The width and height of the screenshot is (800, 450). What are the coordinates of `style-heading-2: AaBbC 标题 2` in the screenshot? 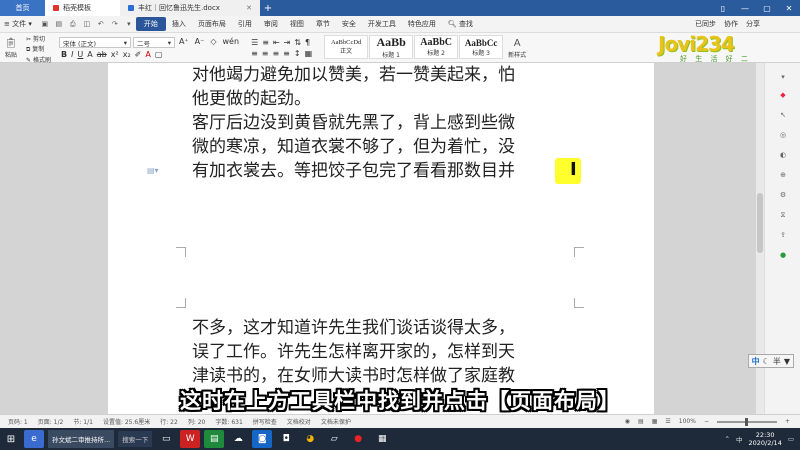 It's located at (436, 47).